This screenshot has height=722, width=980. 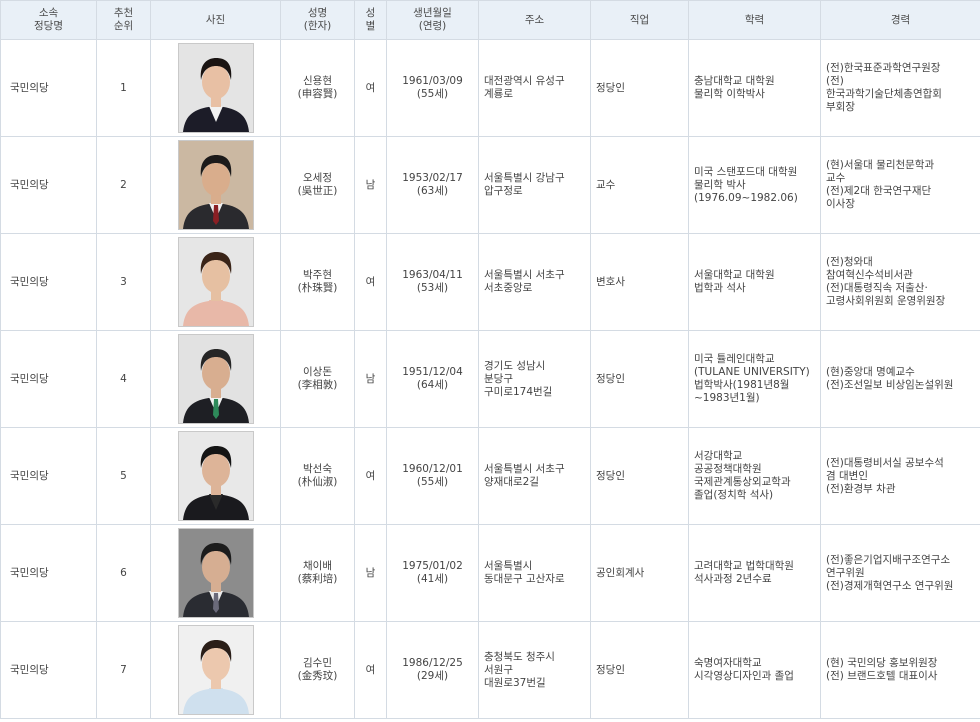 What do you see at coordinates (534, 20) in the screenshot?
I see `header-address: 주소` at bounding box center [534, 20].